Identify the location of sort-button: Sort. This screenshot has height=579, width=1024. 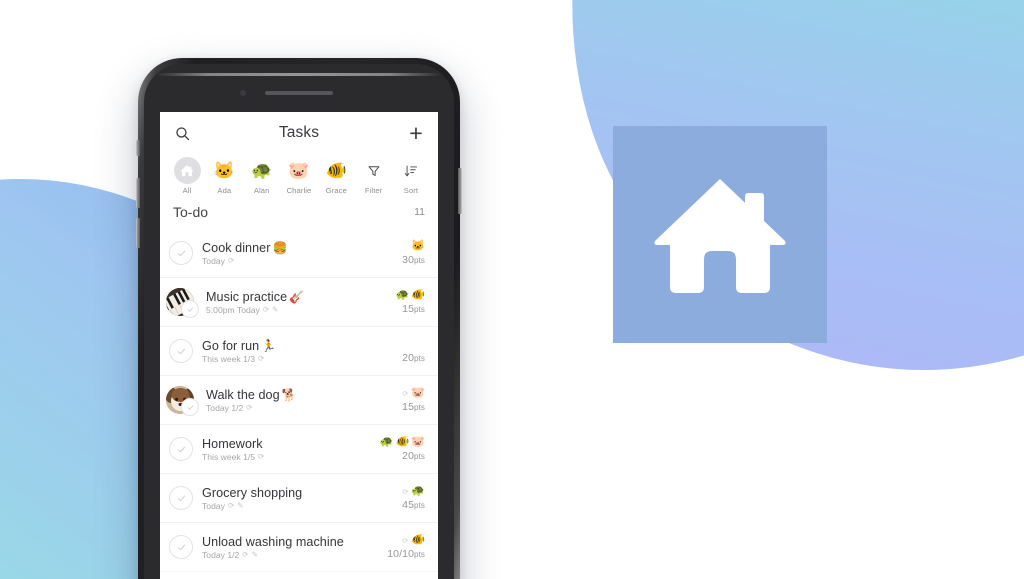
(411, 176).